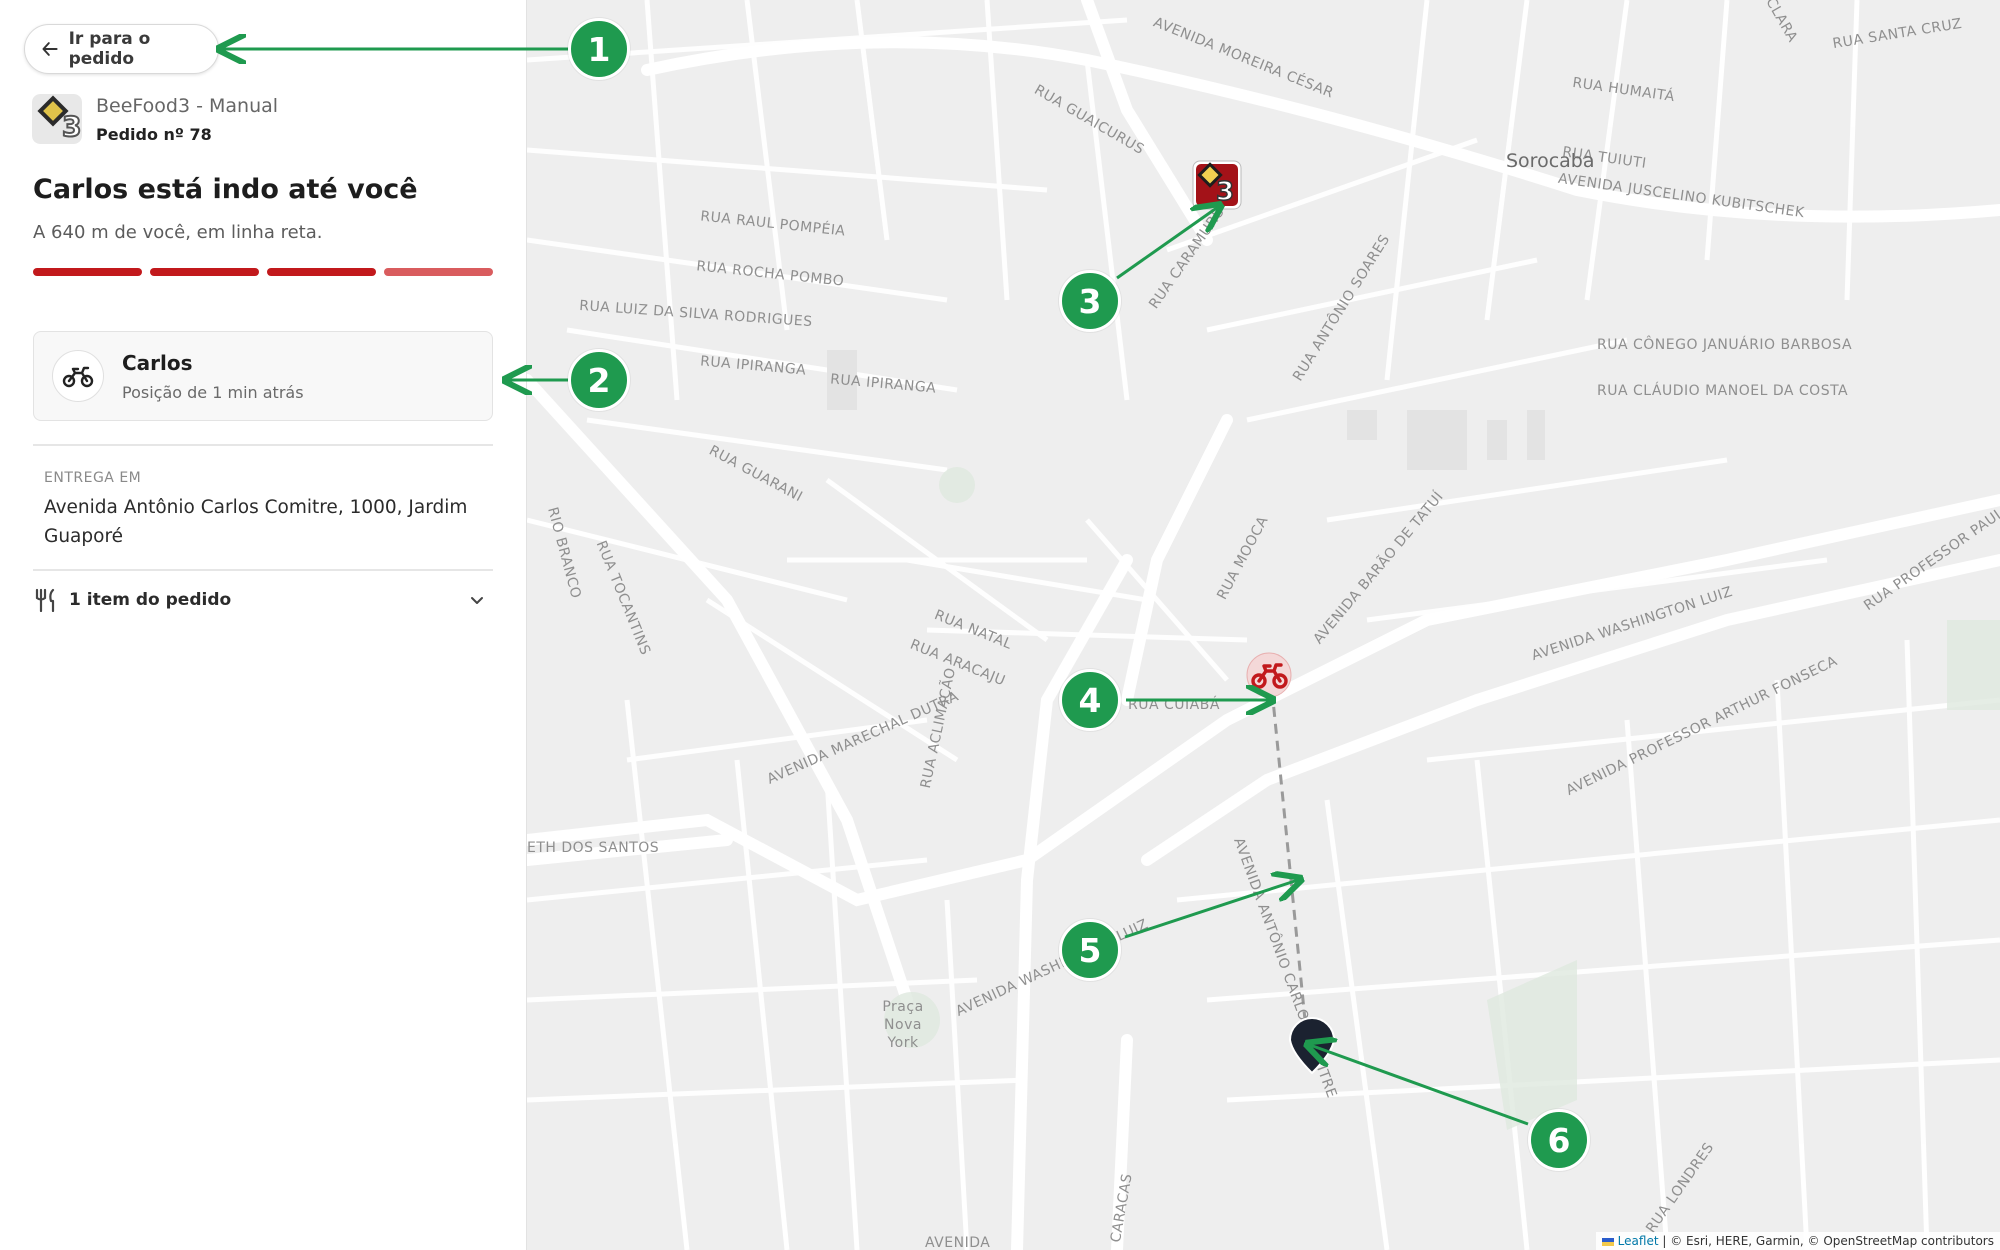 This screenshot has width=2000, height=1250. Describe the element at coordinates (263, 272) in the screenshot. I see `delivery-progress-bar` at that location.